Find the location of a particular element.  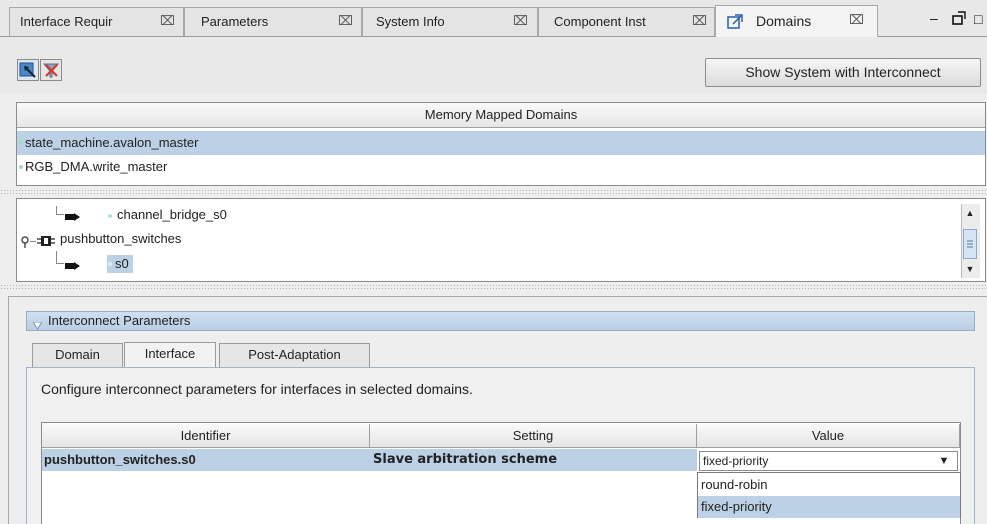

tree-item-label: s0 is located at coordinates (122, 263).